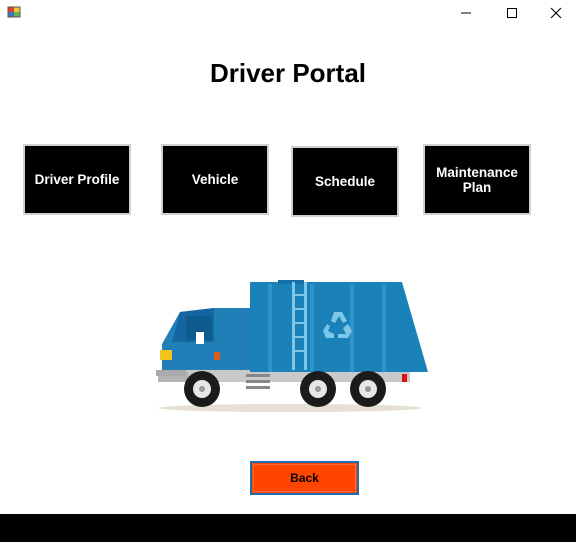 This screenshot has width=576, height=542. Describe the element at coordinates (477, 172) in the screenshot. I see `maintenance-label-line1: Maintenance` at that location.